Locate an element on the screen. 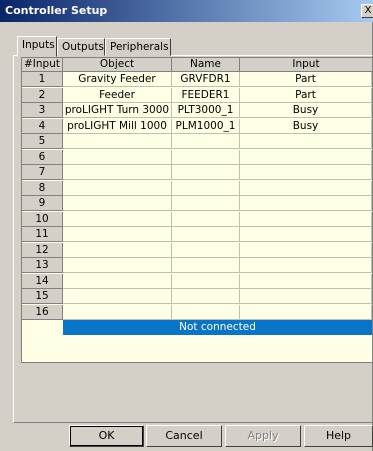 The width and height of the screenshot is (373, 451). input-number-cell: 6 is located at coordinates (42, 157).